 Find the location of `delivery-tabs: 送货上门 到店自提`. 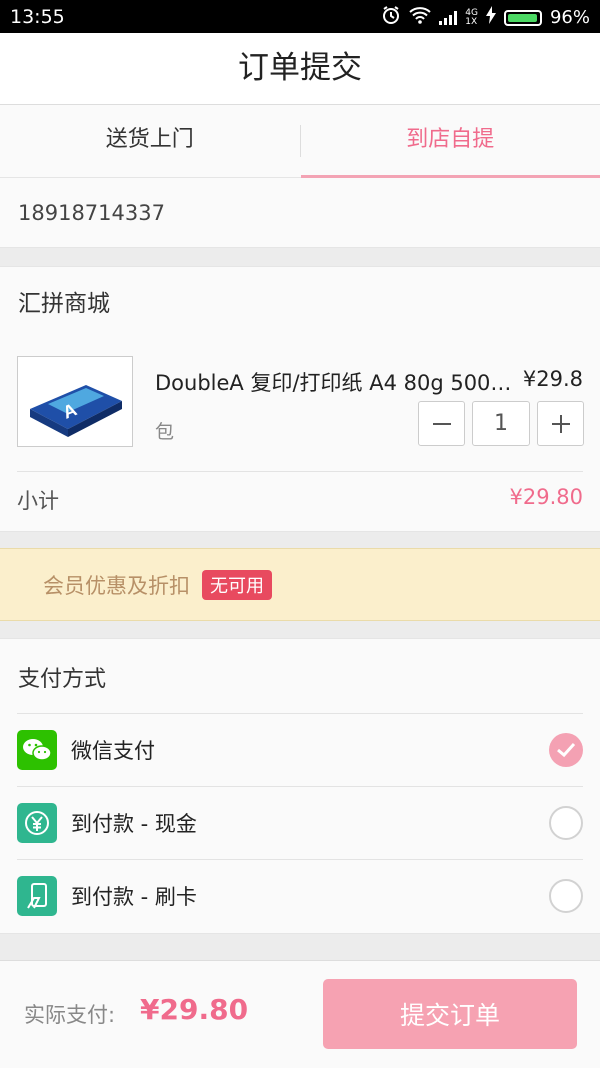

delivery-tabs: 送货上门 到店自提 is located at coordinates (300, 141).